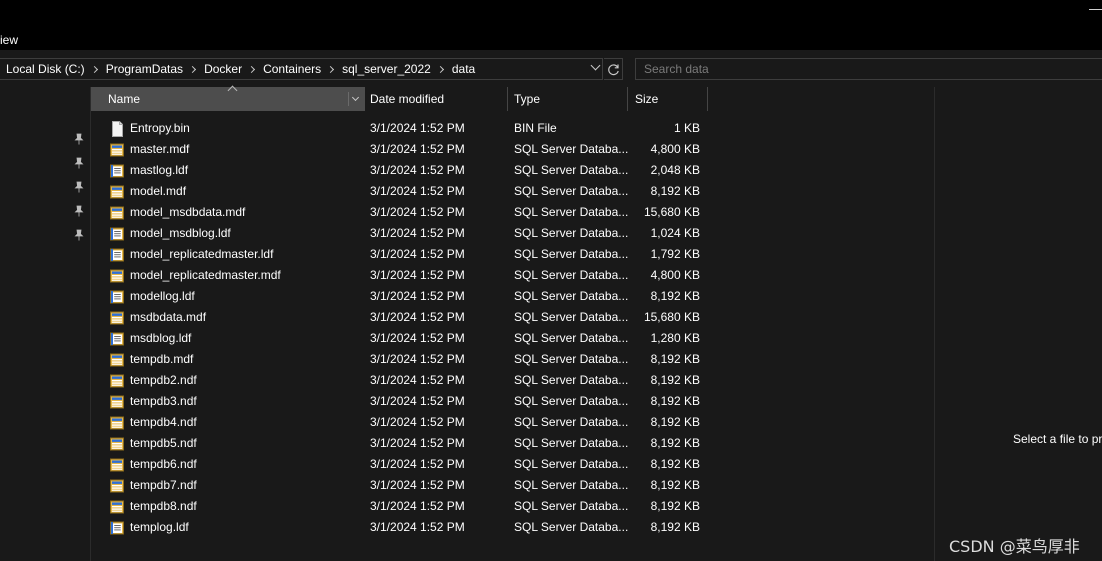  I want to click on sort-ascending-icon, so click(232, 90).